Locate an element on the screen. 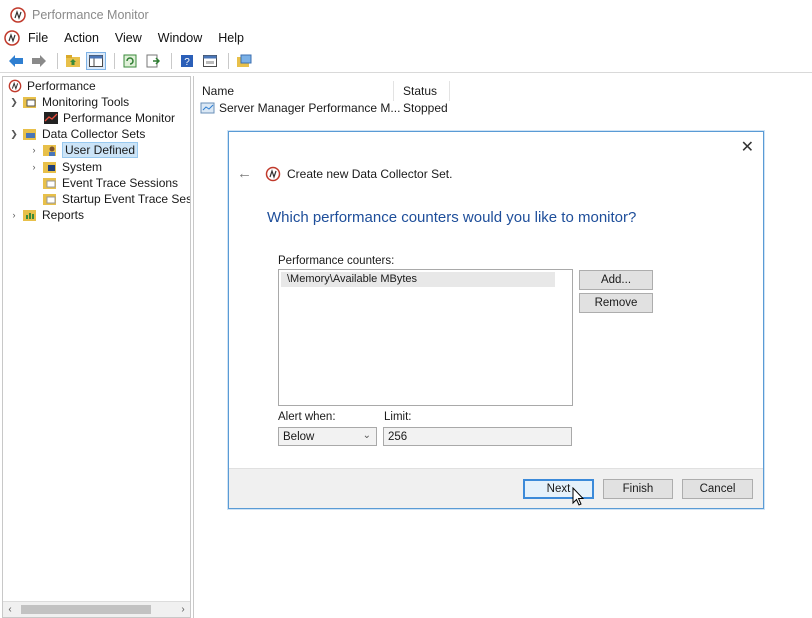 This screenshot has width=812, height=618. tree-item-data-collector-sets: ❯ Data Collector Sets is located at coordinates (76, 134).